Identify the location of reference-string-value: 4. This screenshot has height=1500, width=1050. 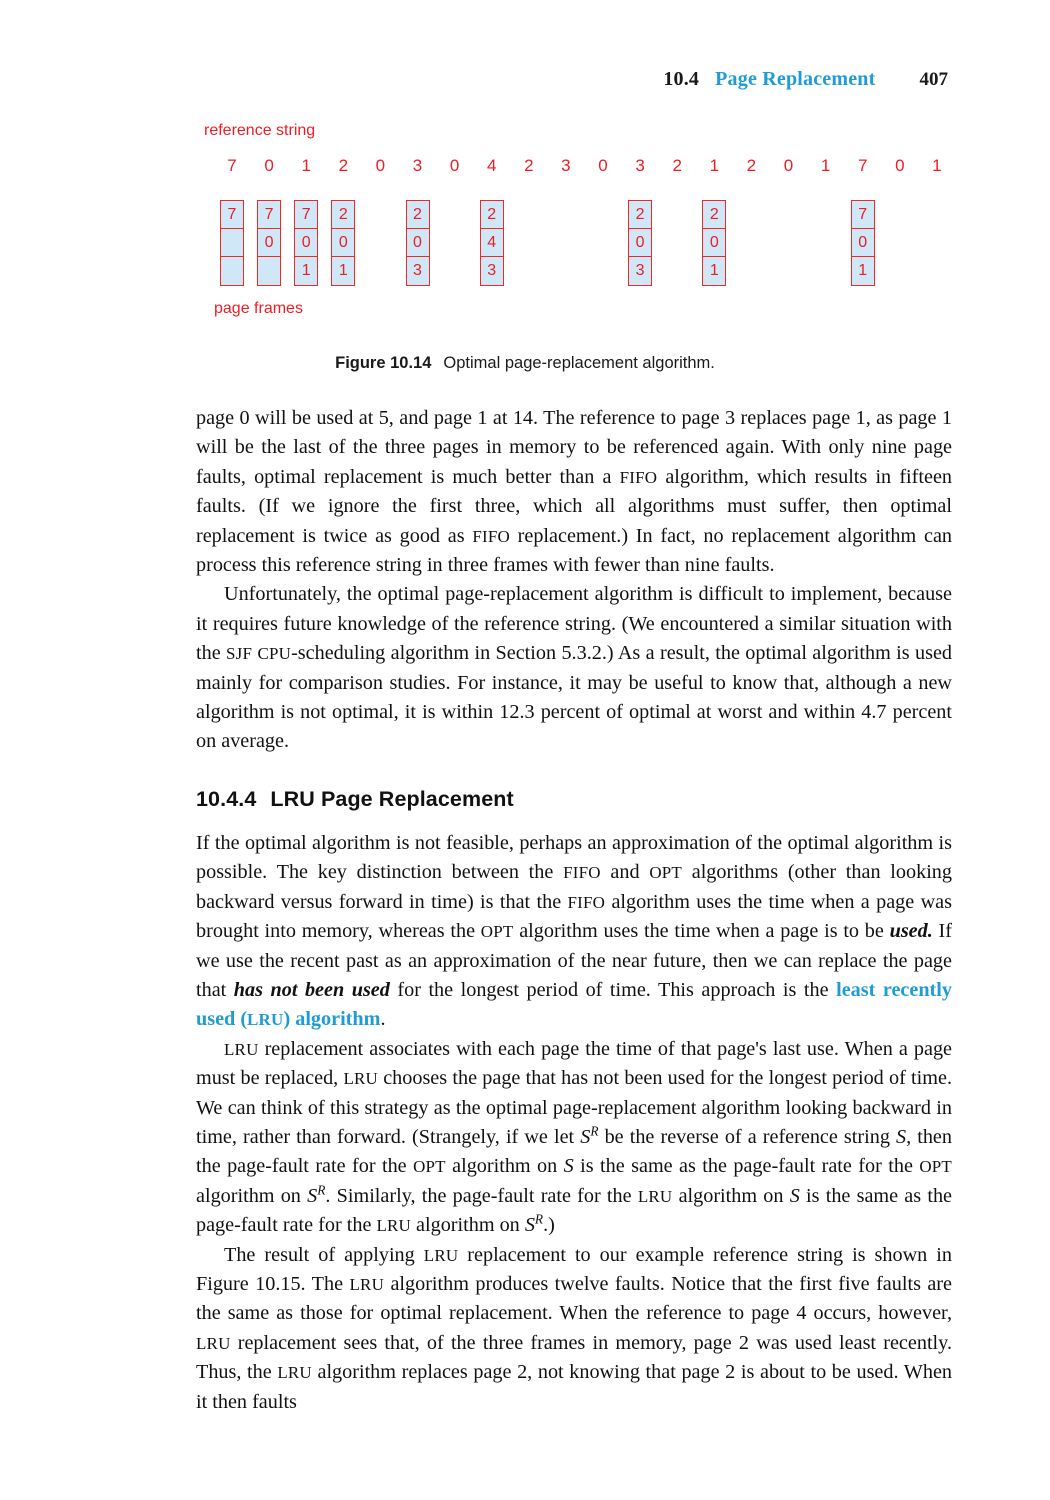
(491, 165).